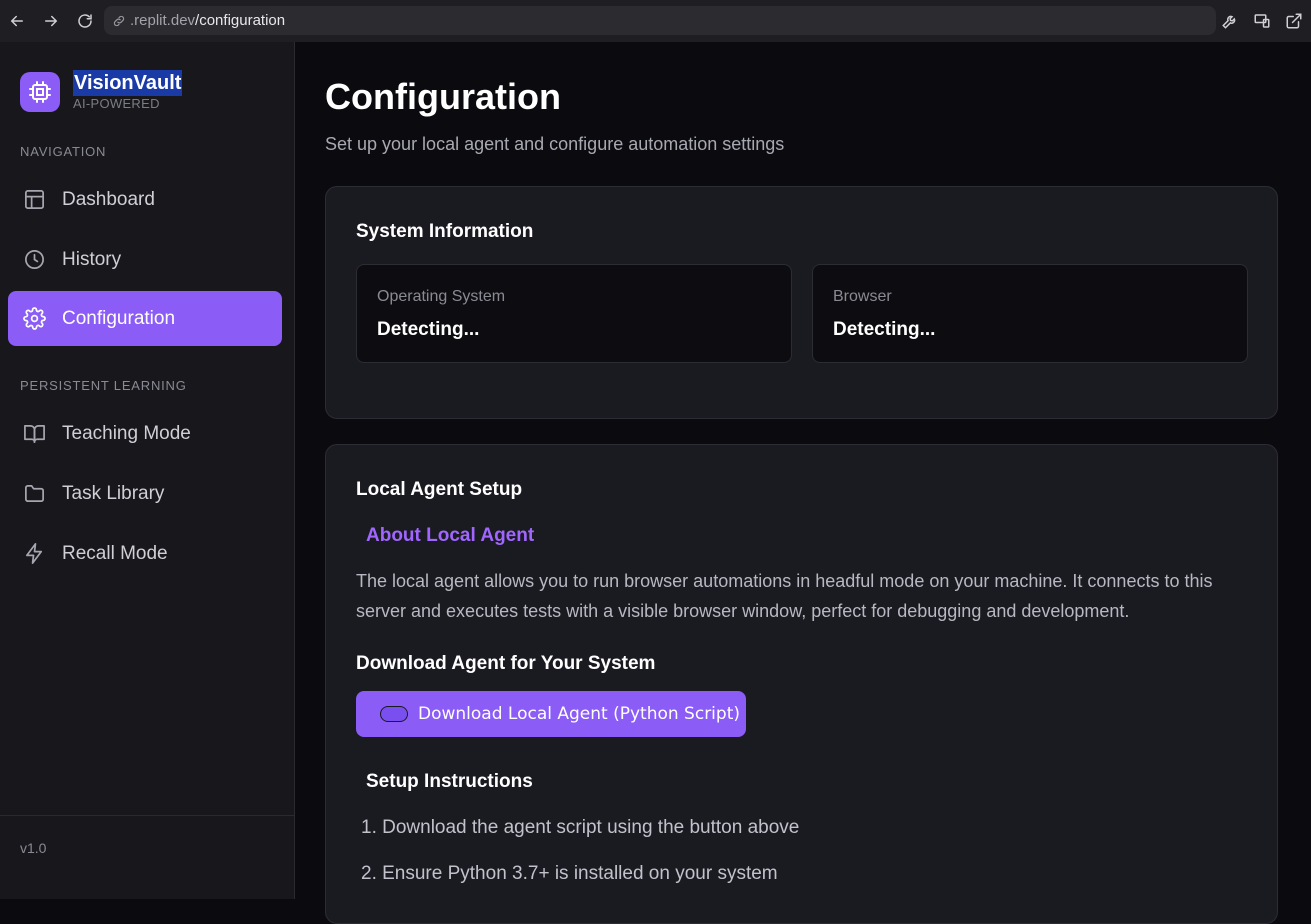  What do you see at coordinates (34, 259) in the screenshot?
I see `clock-icon` at bounding box center [34, 259].